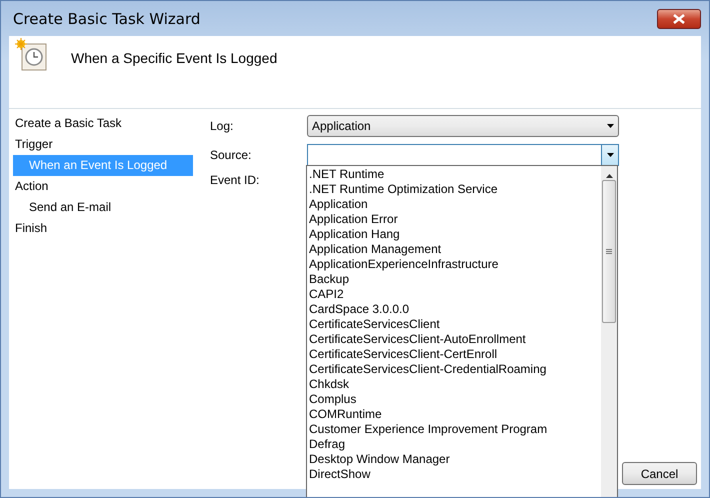 The width and height of the screenshot is (710, 498). What do you see at coordinates (455, 384) in the screenshot?
I see `list-item: Chkdsk` at bounding box center [455, 384].